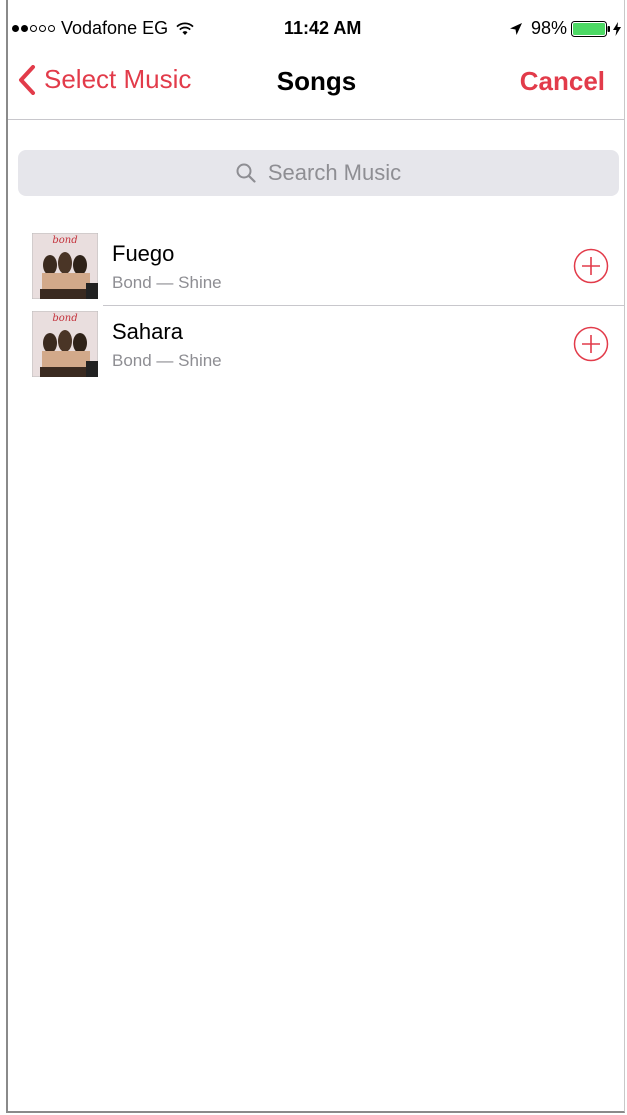  Describe the element at coordinates (115, 28) in the screenshot. I see `carrier-name: Vodafone EG` at that location.